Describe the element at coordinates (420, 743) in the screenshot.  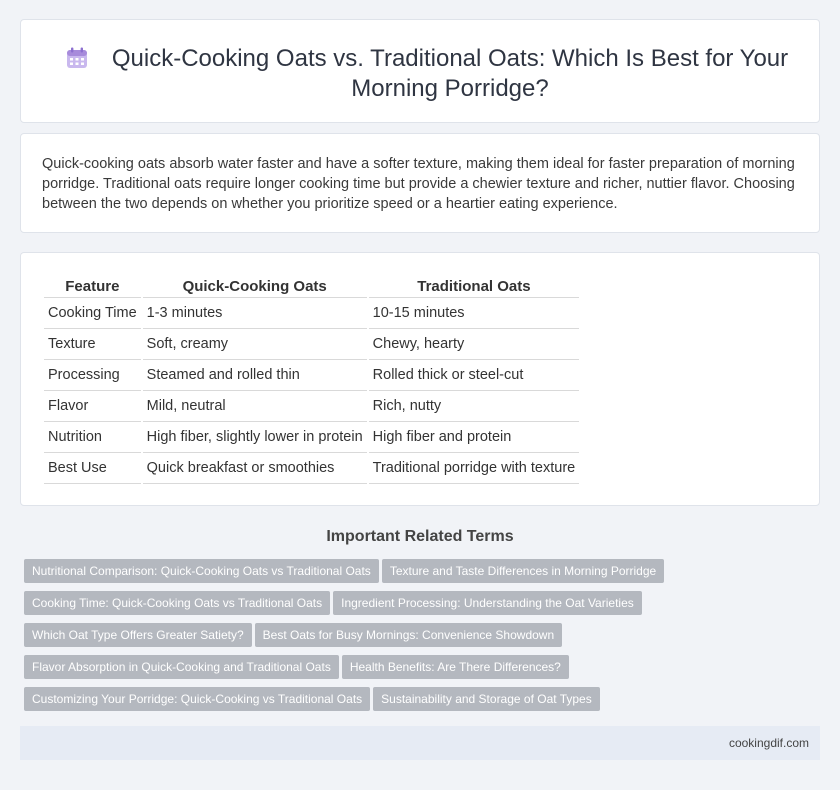
I see `footer: cookingdif.com` at that location.